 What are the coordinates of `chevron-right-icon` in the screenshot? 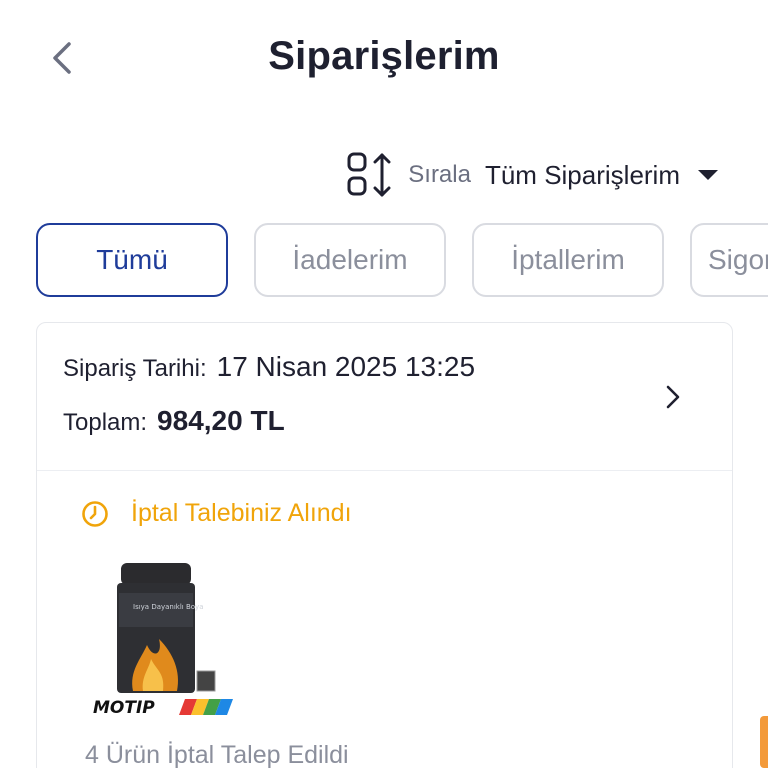 It's located at (673, 397).